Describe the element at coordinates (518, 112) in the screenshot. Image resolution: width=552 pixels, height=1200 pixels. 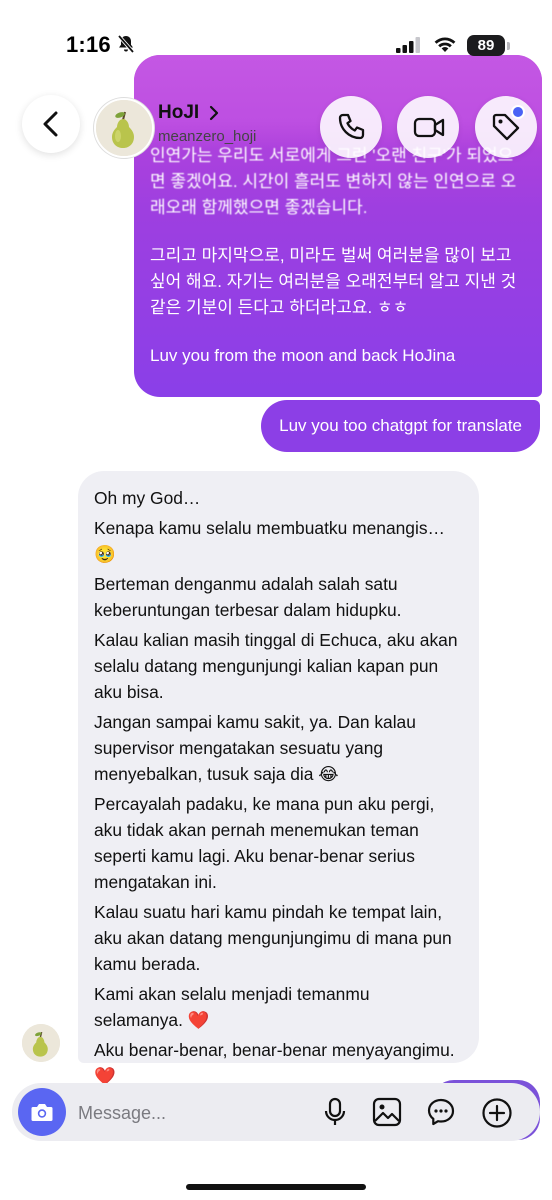
I see `notification-dot` at that location.